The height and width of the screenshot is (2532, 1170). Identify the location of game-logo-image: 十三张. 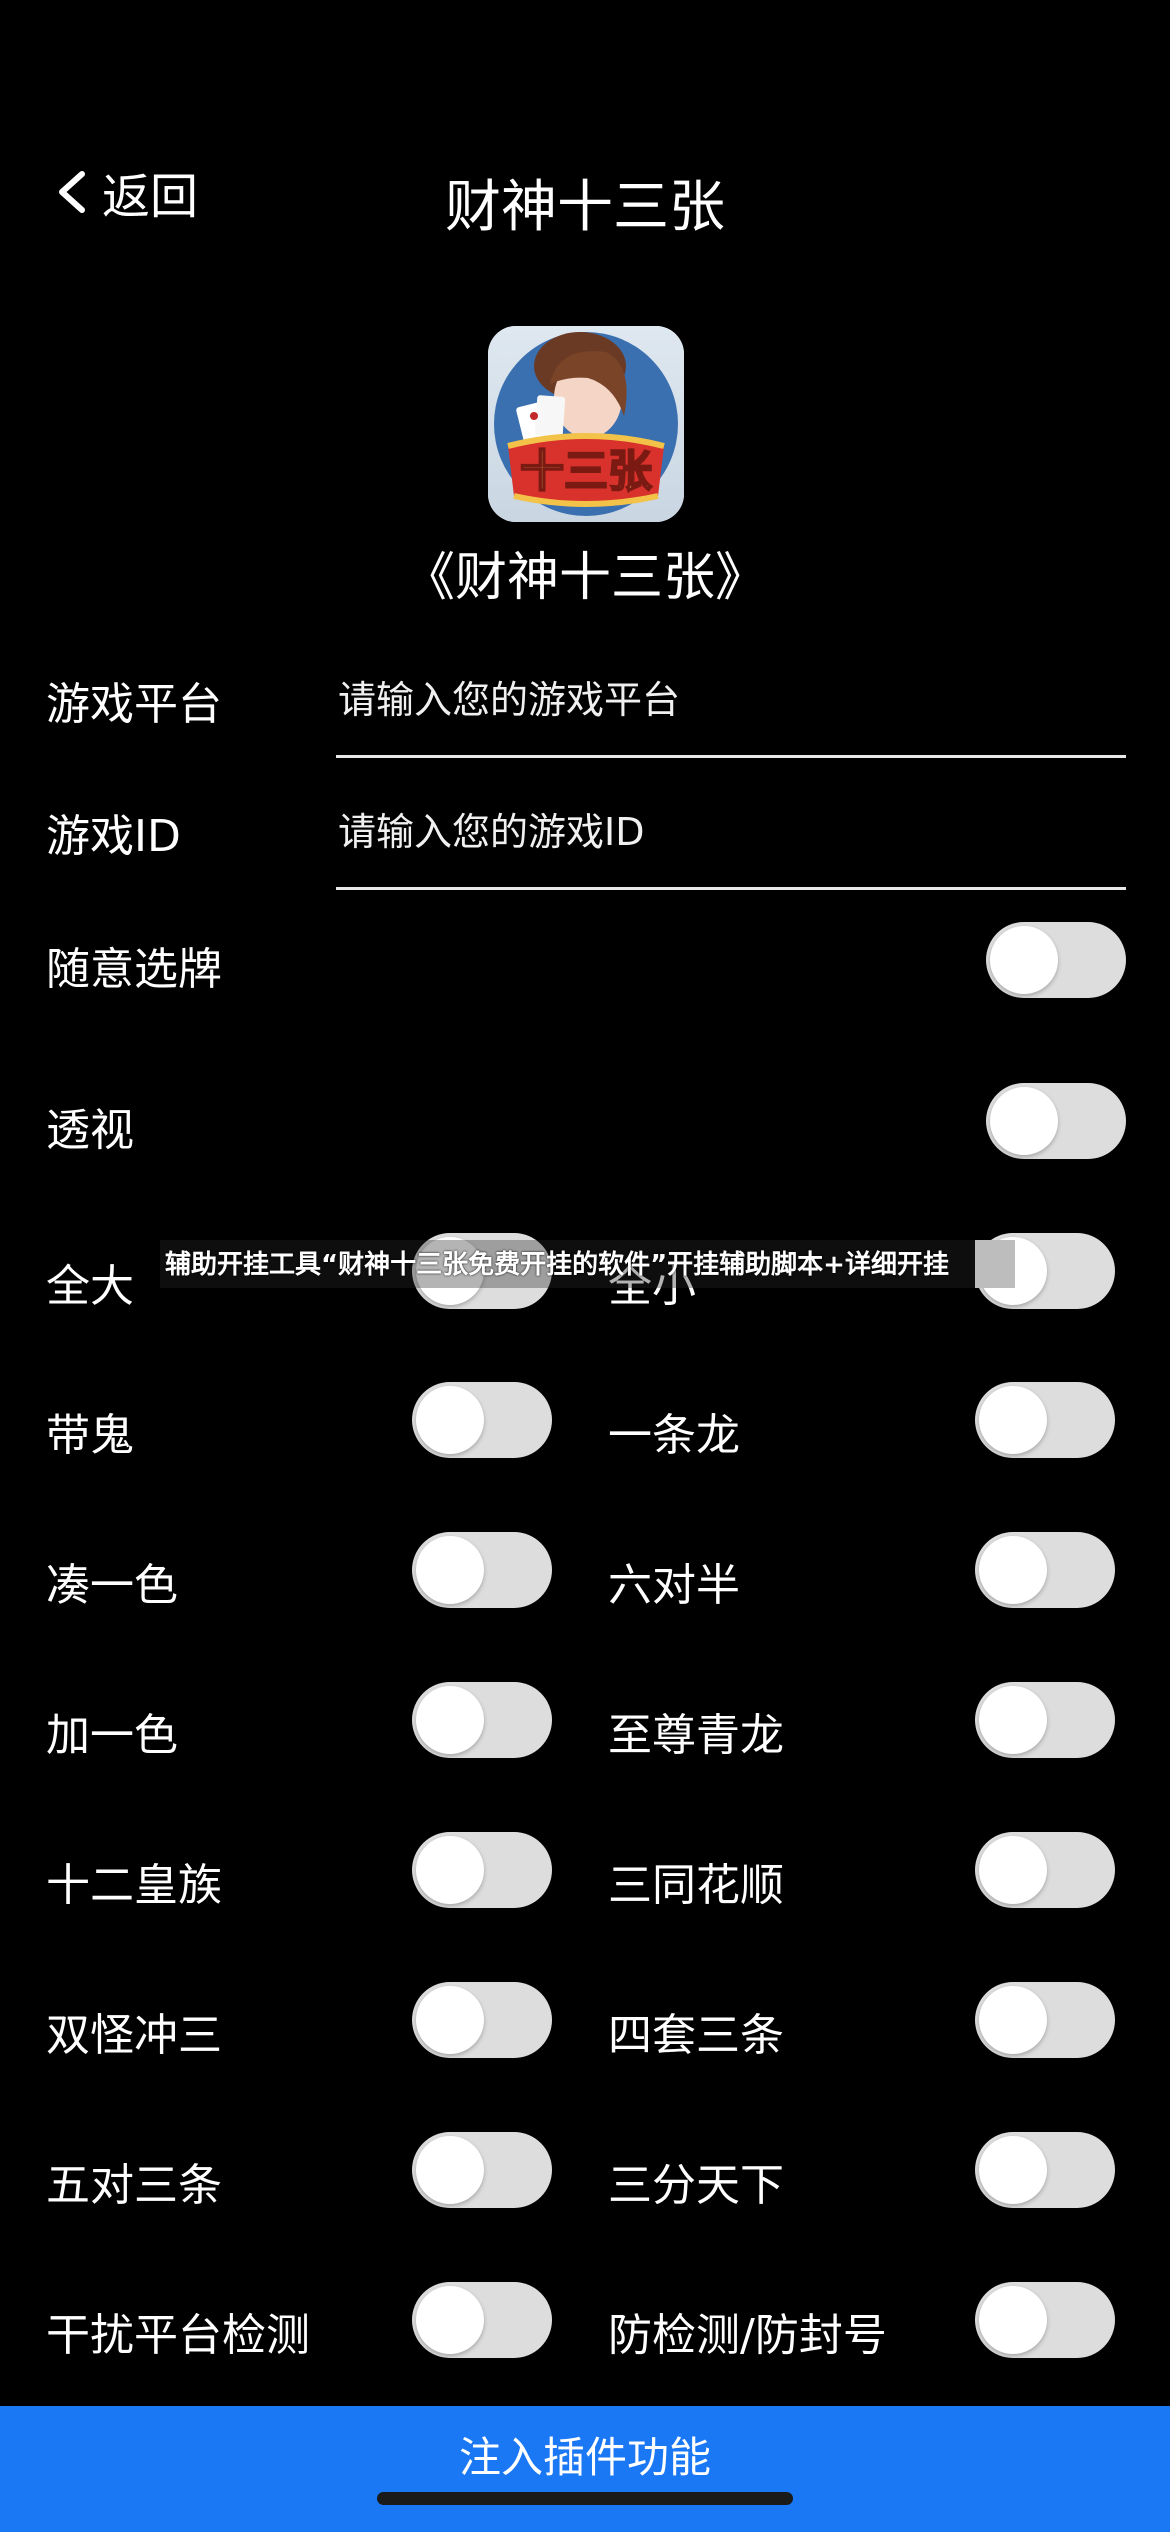
(586, 424).